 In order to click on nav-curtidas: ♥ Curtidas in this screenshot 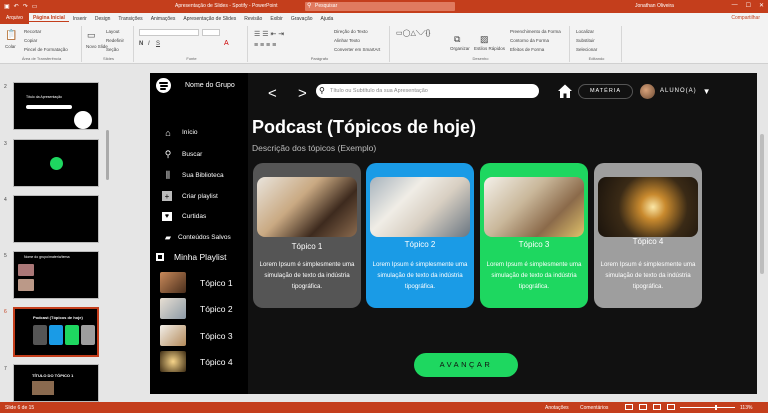, I will do `click(184, 216)`.